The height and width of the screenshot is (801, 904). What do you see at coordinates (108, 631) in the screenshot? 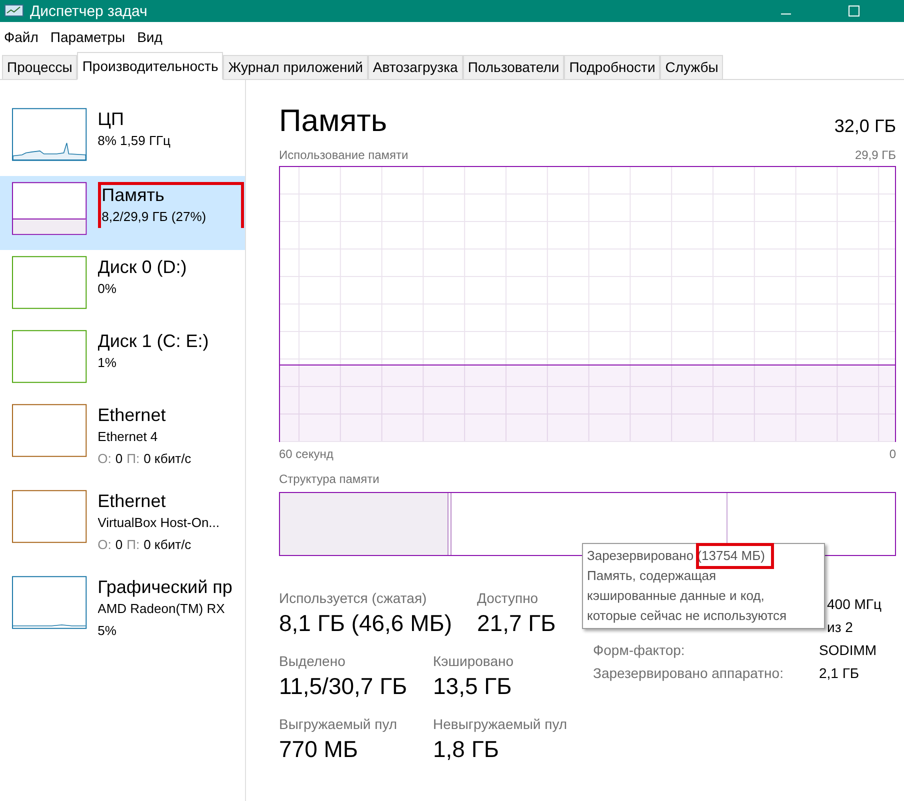
I see `item-detail: 5%` at bounding box center [108, 631].